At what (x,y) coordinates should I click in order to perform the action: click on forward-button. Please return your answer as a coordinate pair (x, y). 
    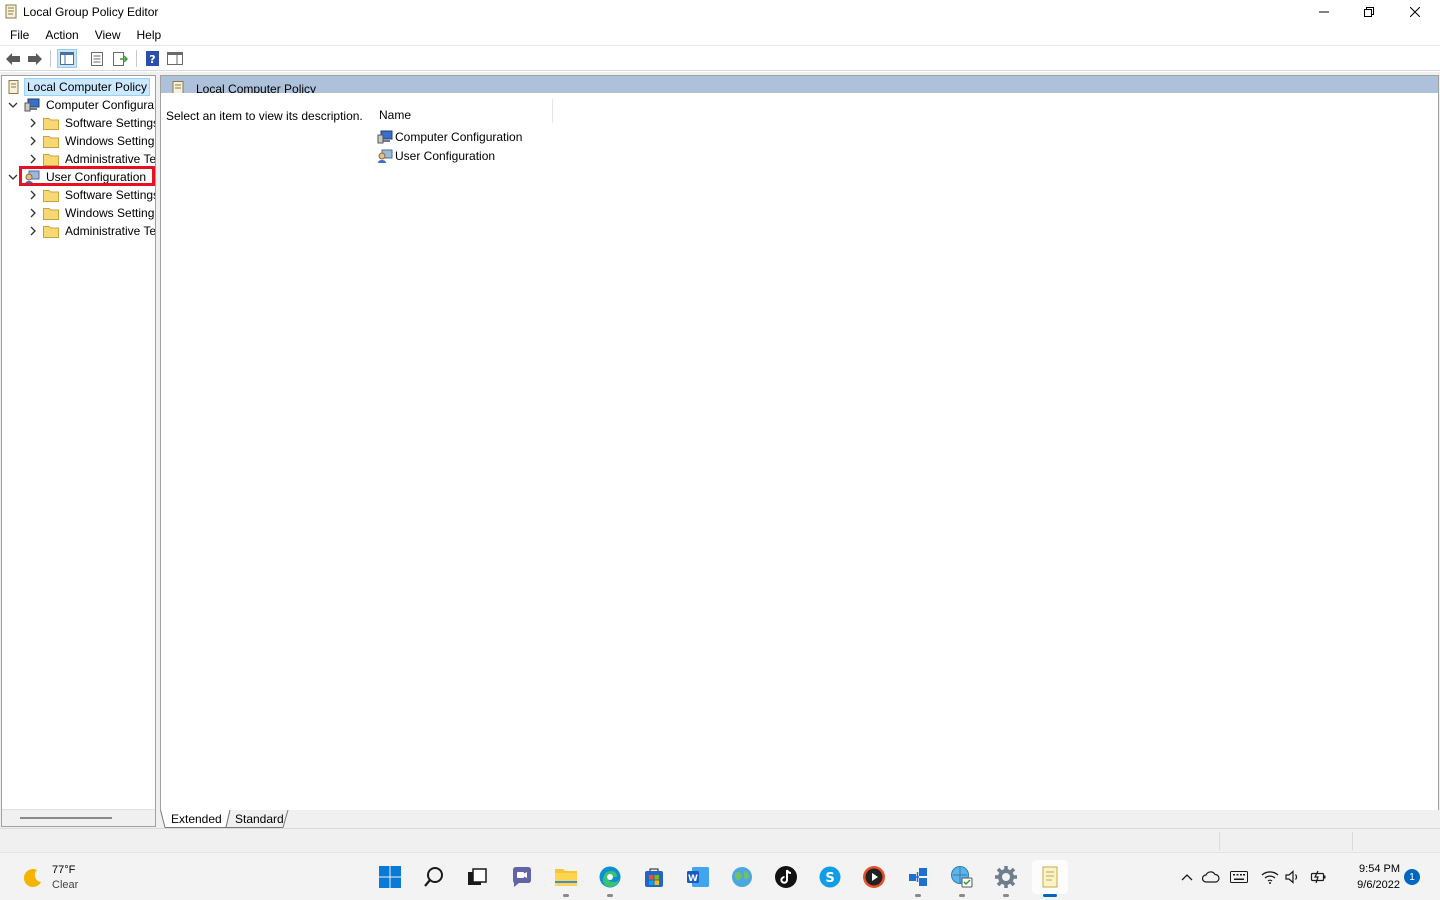
    Looking at the image, I should click on (35, 58).